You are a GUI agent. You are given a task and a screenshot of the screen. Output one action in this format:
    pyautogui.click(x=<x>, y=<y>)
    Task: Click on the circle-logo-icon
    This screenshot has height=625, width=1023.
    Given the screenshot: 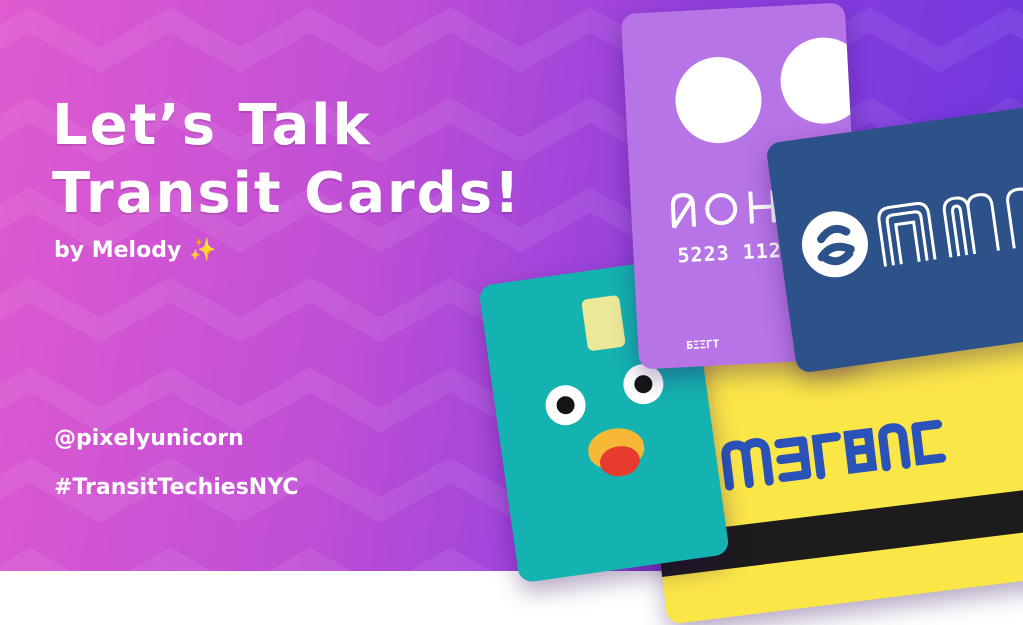 What is the action you would take?
    pyautogui.click(x=718, y=100)
    